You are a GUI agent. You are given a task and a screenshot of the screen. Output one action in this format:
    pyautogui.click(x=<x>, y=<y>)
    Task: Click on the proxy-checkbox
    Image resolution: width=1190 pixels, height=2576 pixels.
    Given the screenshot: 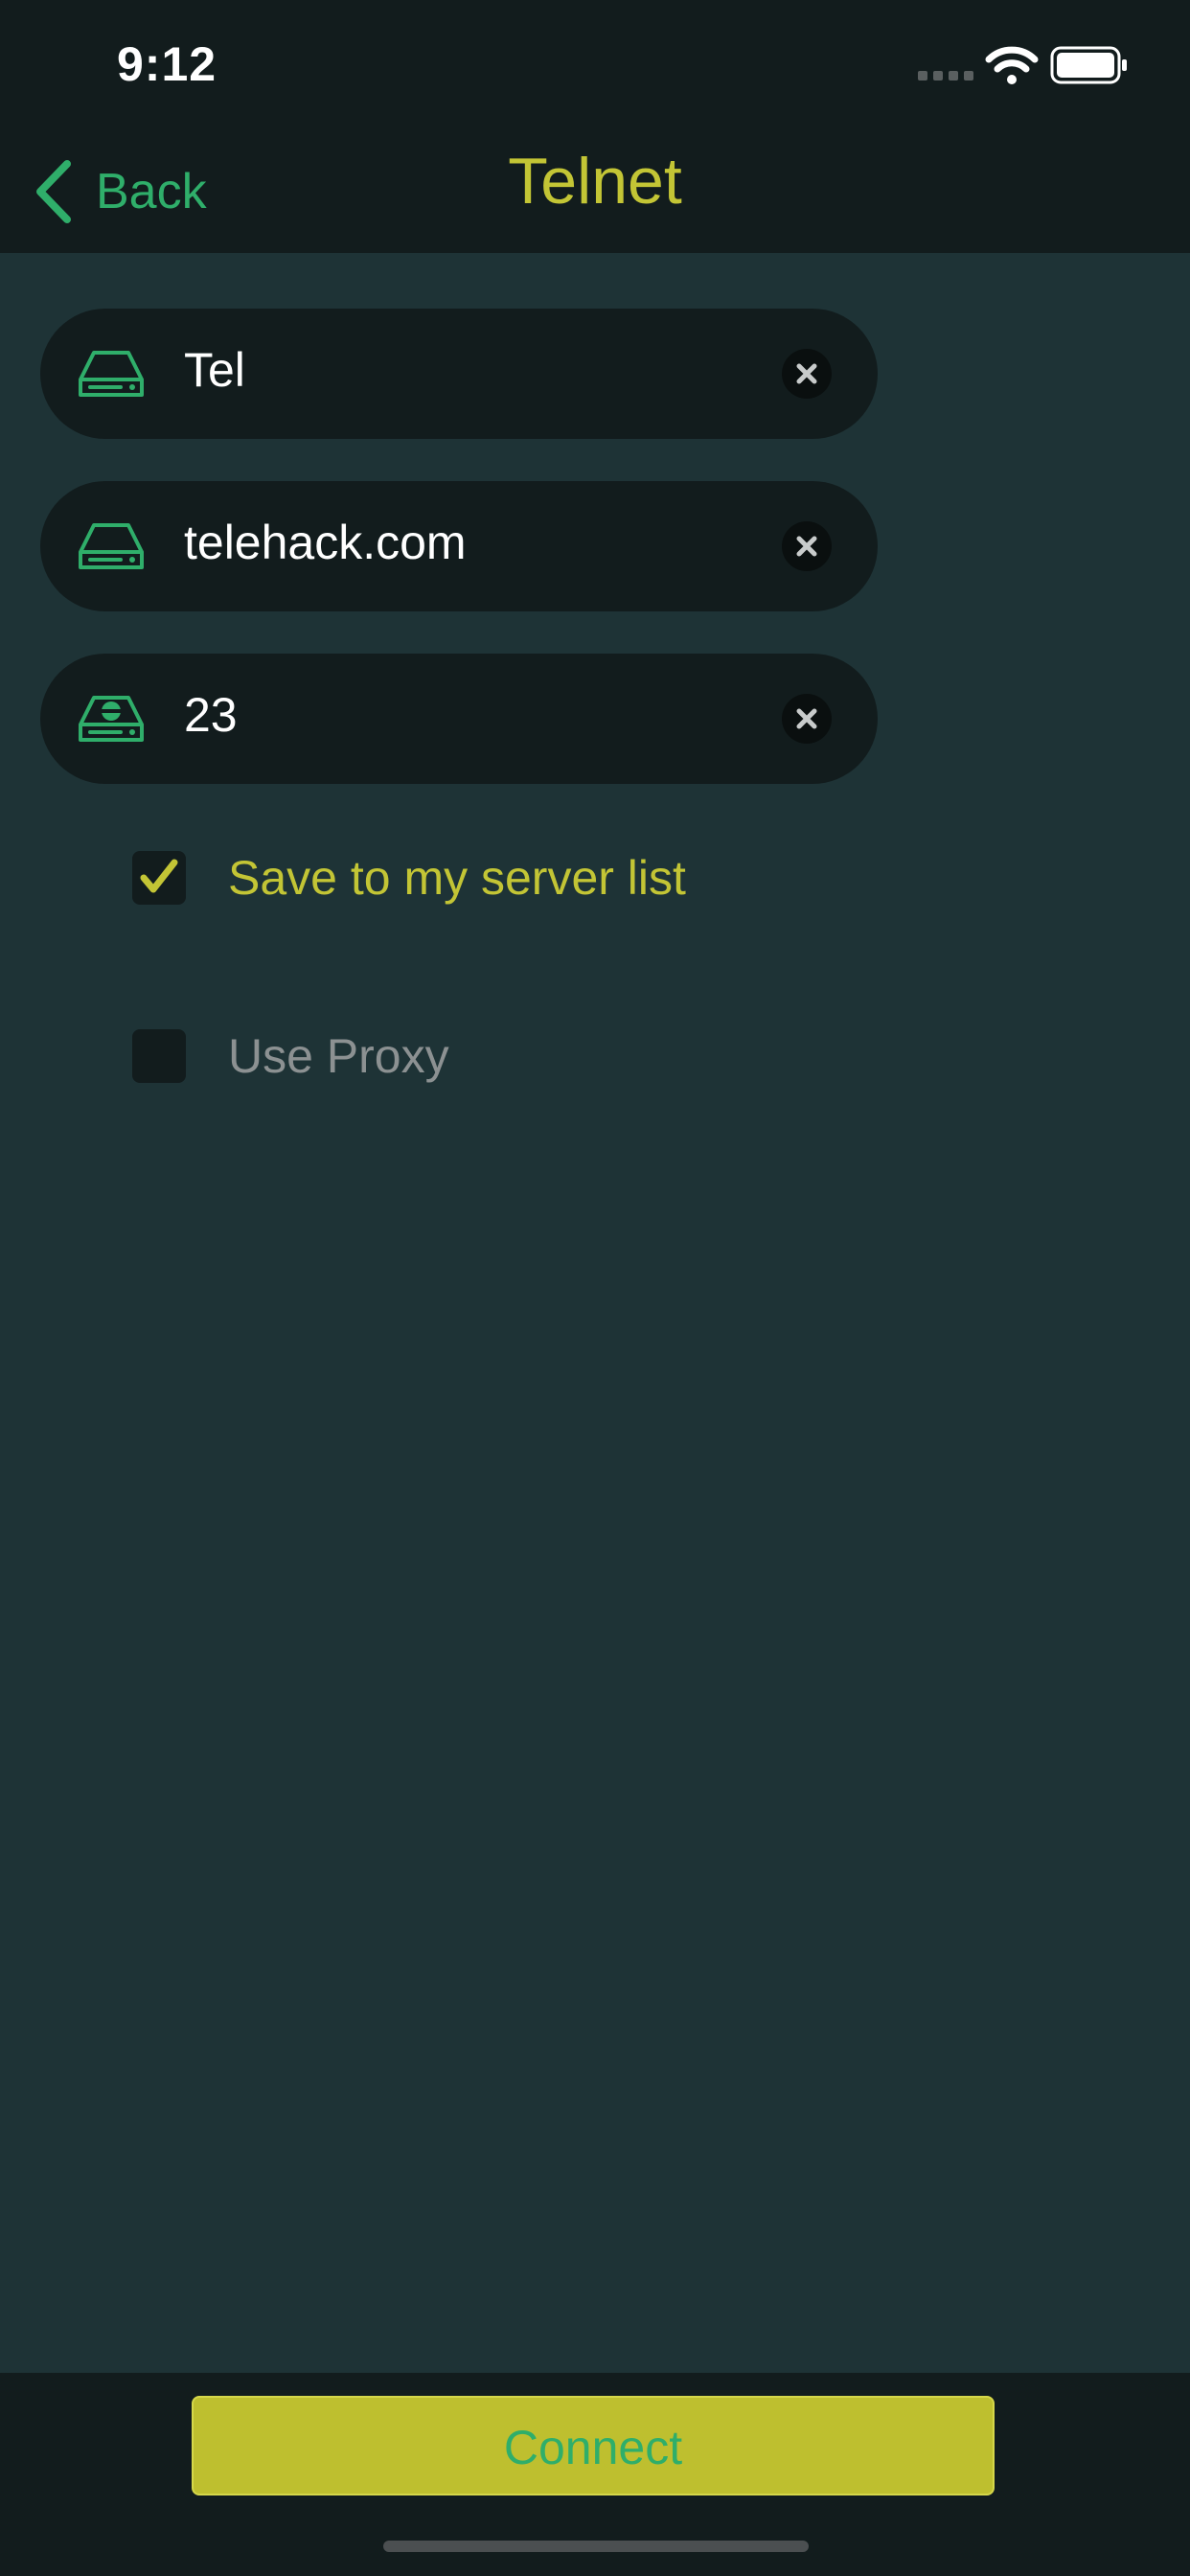 What is the action you would take?
    pyautogui.click(x=159, y=1056)
    